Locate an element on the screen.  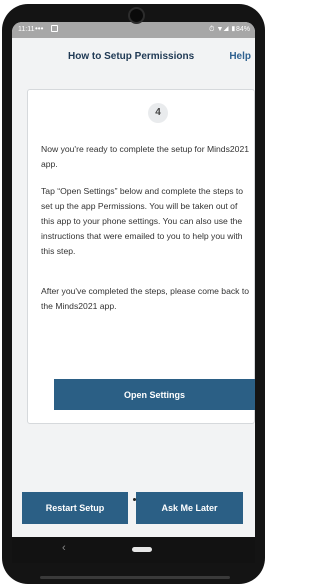
home-pill-icon is located at coordinates (142, 549).